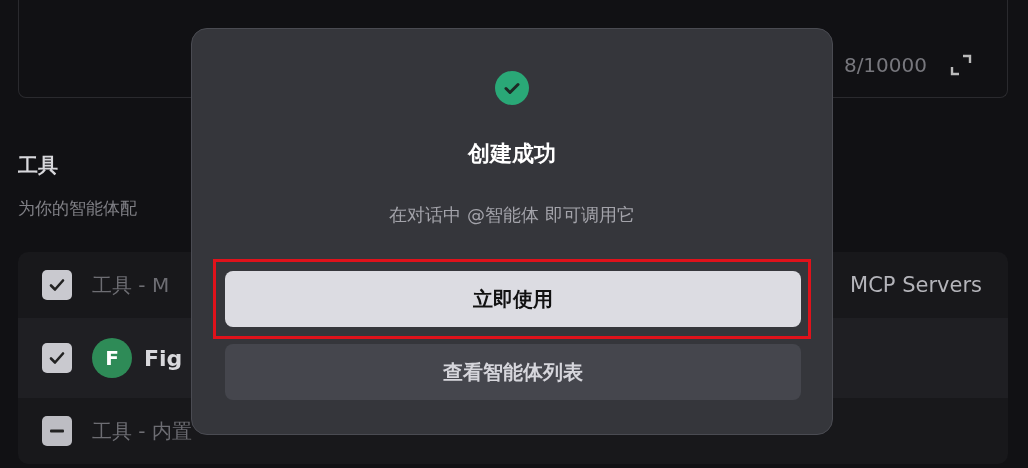 Image resolution: width=1028 pixels, height=468 pixels. I want to click on group-label: 工具 - 内置, so click(142, 431).